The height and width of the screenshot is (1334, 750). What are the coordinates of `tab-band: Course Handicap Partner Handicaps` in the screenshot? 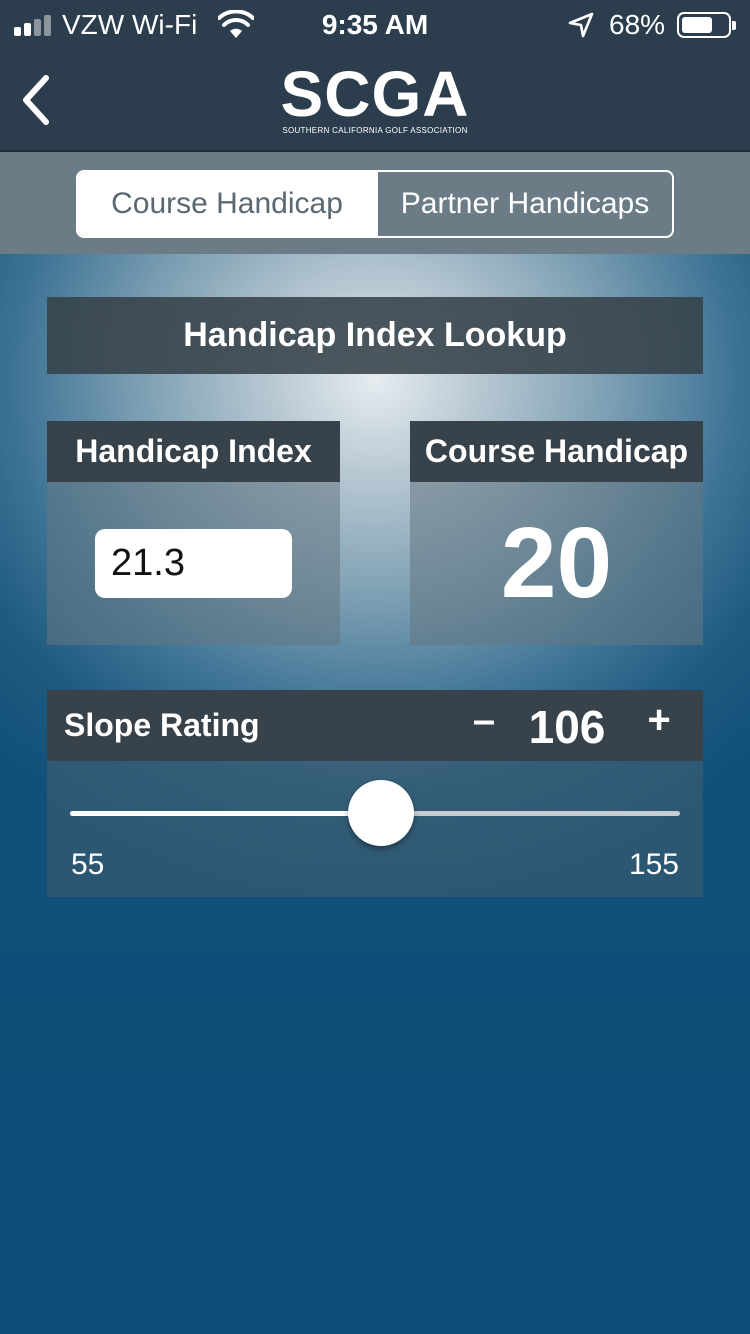 It's located at (375, 203).